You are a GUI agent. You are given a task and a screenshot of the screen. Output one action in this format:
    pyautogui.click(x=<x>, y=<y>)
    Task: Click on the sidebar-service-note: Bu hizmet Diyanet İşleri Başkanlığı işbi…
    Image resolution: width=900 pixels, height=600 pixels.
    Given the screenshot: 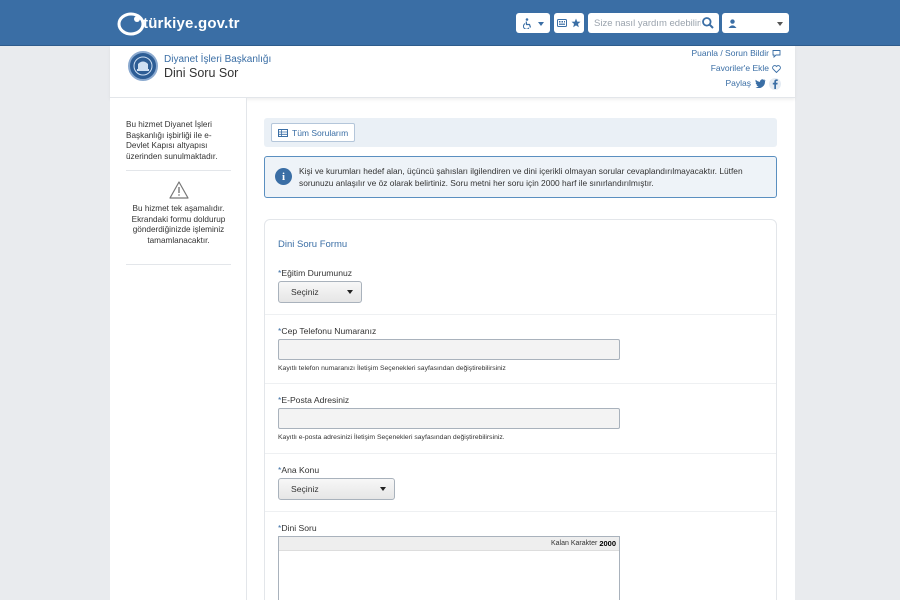 What is the action you would take?
    pyautogui.click(x=172, y=140)
    